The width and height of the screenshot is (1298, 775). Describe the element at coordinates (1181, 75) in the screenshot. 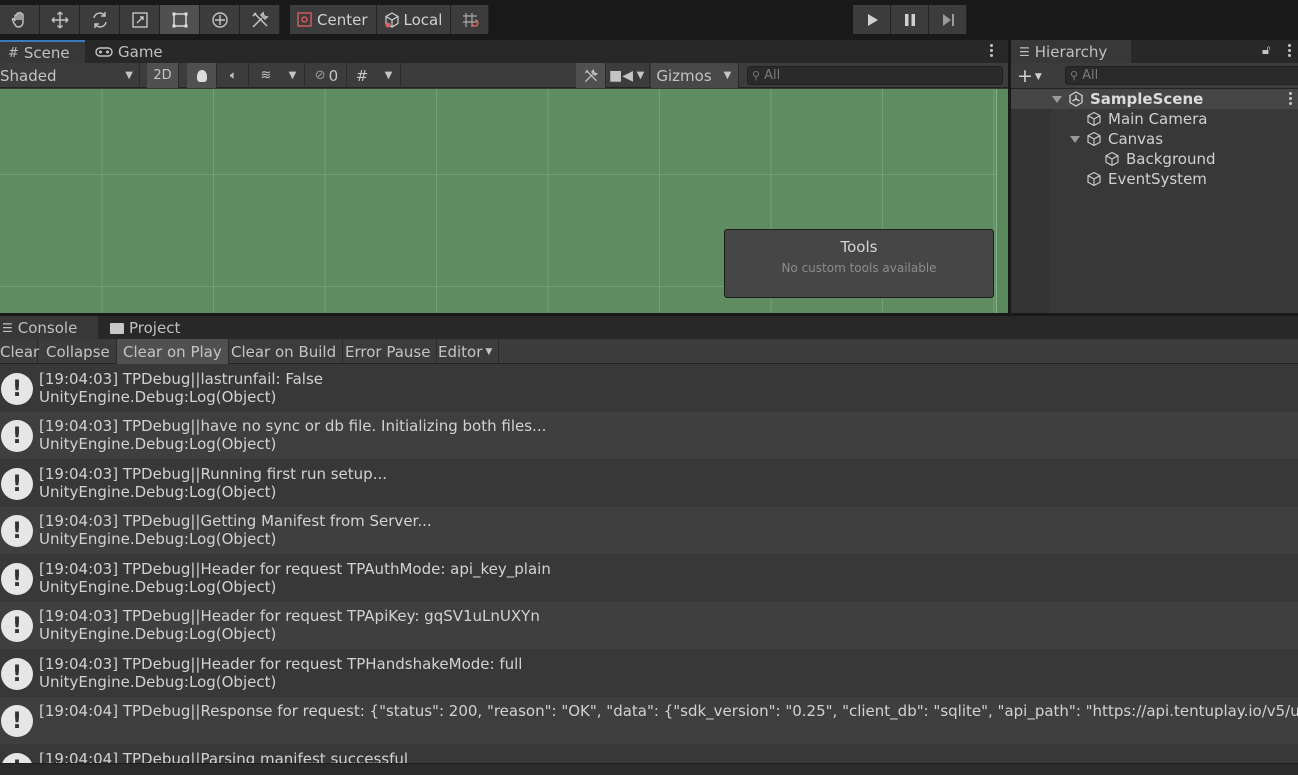

I see `hierarchy-search-input: ⚲ All` at that location.